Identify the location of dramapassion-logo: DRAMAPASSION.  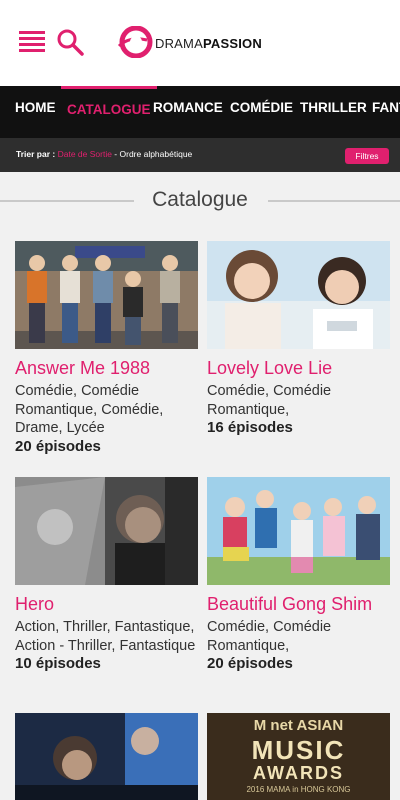
(204, 43).